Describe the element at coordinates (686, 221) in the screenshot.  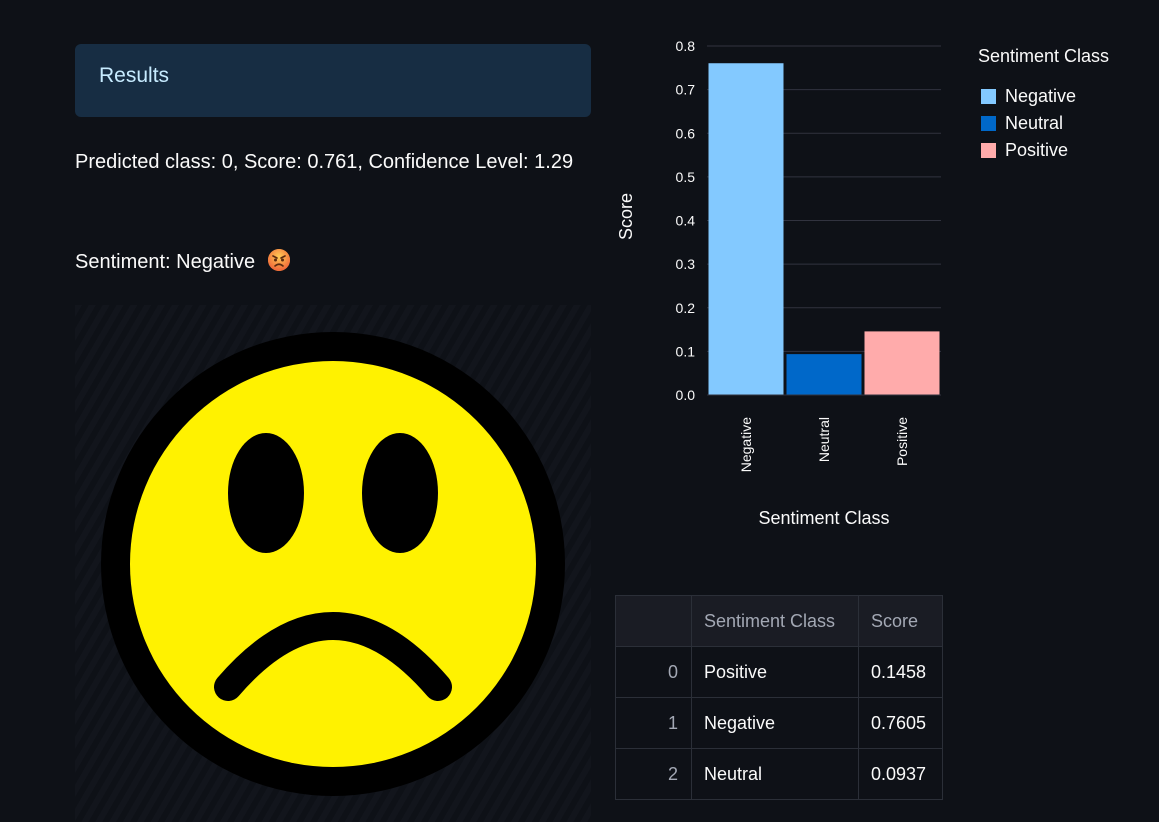
I see `y-tick-label: 0.4` at that location.